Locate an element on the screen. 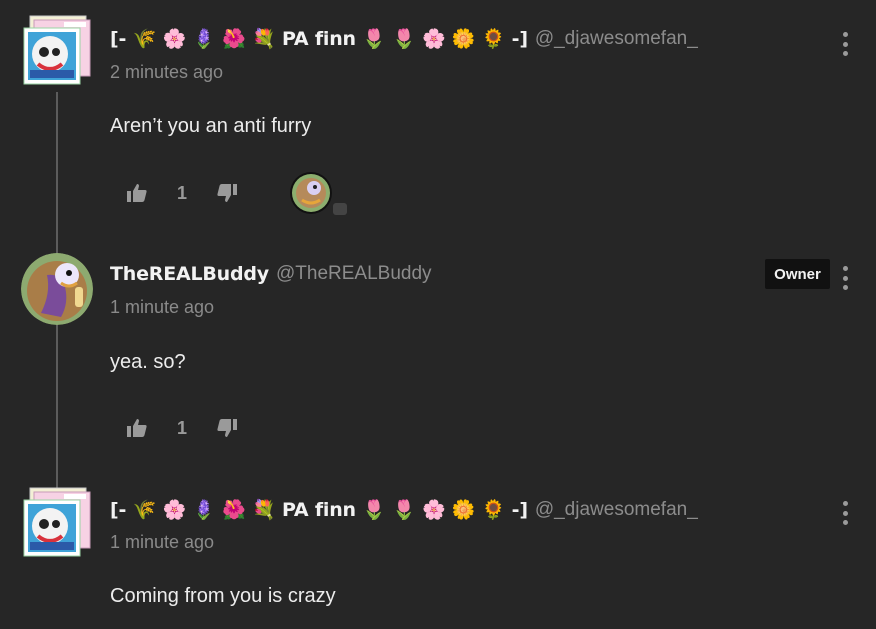 This screenshot has height=629, width=876. comment-timestamp: 2 minutes ago is located at coordinates (166, 72).